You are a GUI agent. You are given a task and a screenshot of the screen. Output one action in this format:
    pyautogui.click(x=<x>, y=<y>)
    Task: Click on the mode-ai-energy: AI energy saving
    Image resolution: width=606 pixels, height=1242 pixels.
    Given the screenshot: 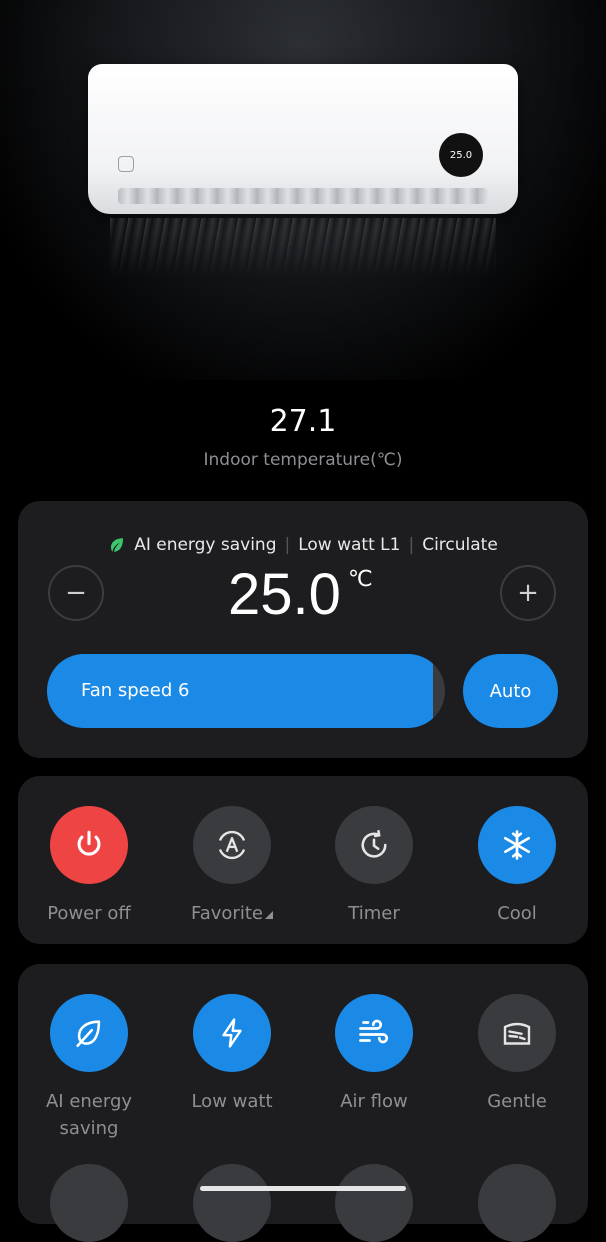 What is the action you would take?
    pyautogui.click(x=205, y=545)
    